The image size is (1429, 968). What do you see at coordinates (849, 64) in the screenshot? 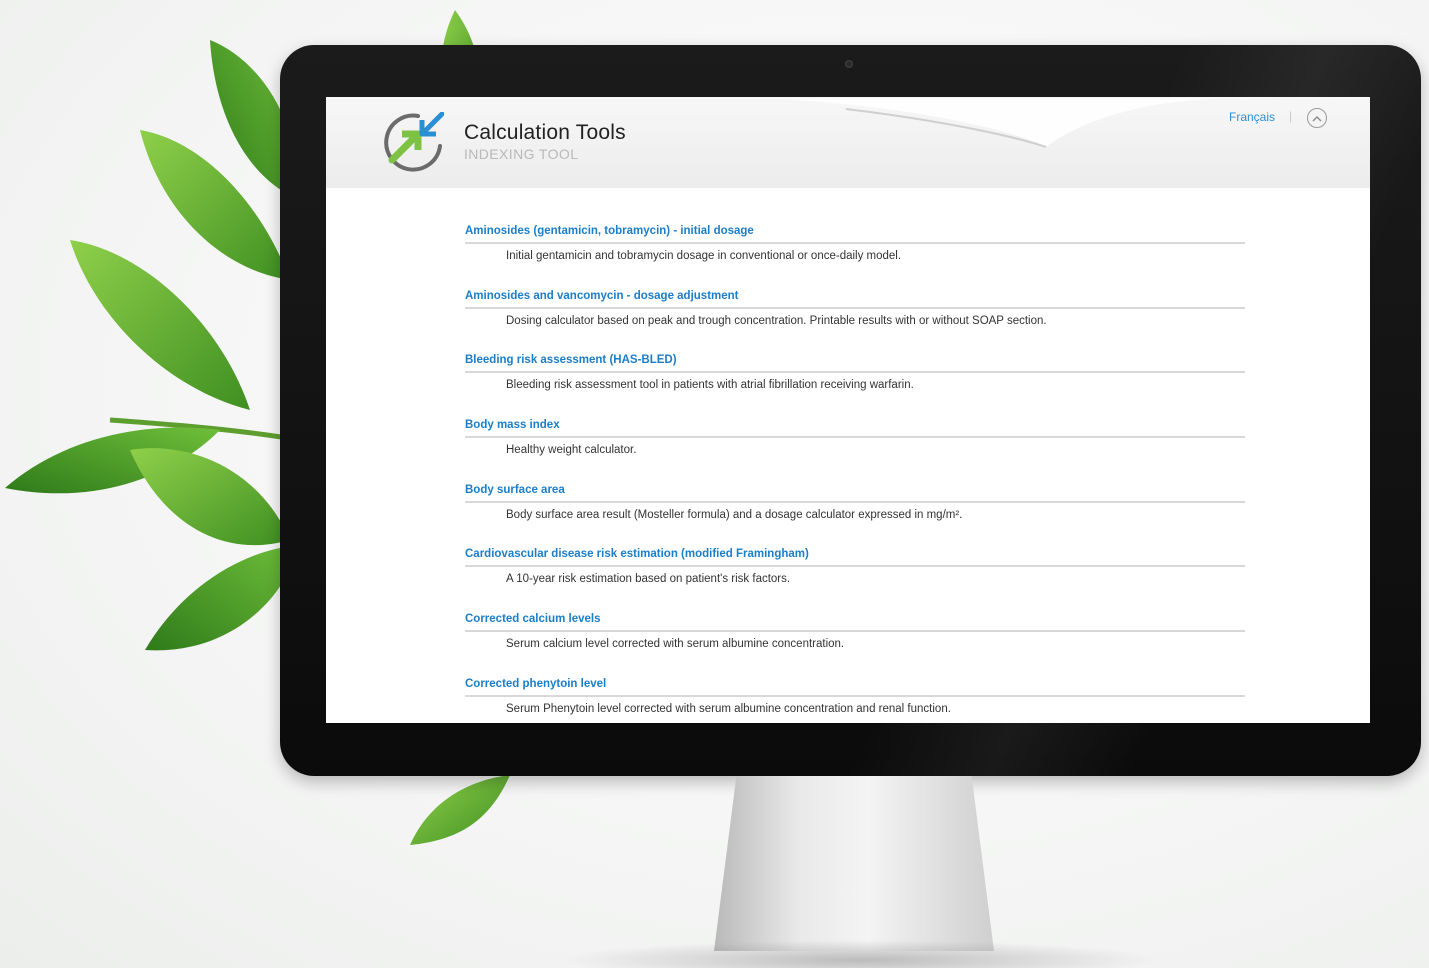
I see `camera-icon` at bounding box center [849, 64].